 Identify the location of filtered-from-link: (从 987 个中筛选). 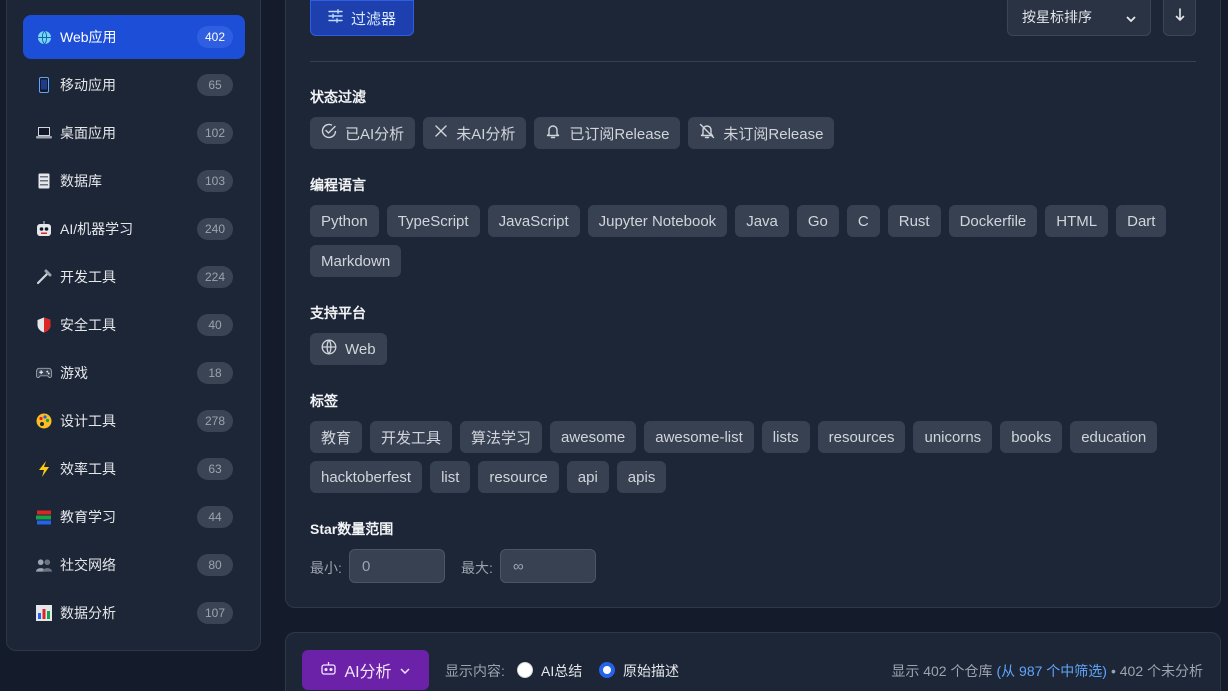
(1051, 671).